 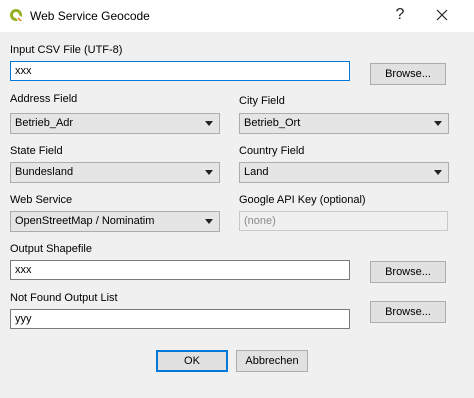 I want to click on ok-button: OK, so click(x=192, y=361).